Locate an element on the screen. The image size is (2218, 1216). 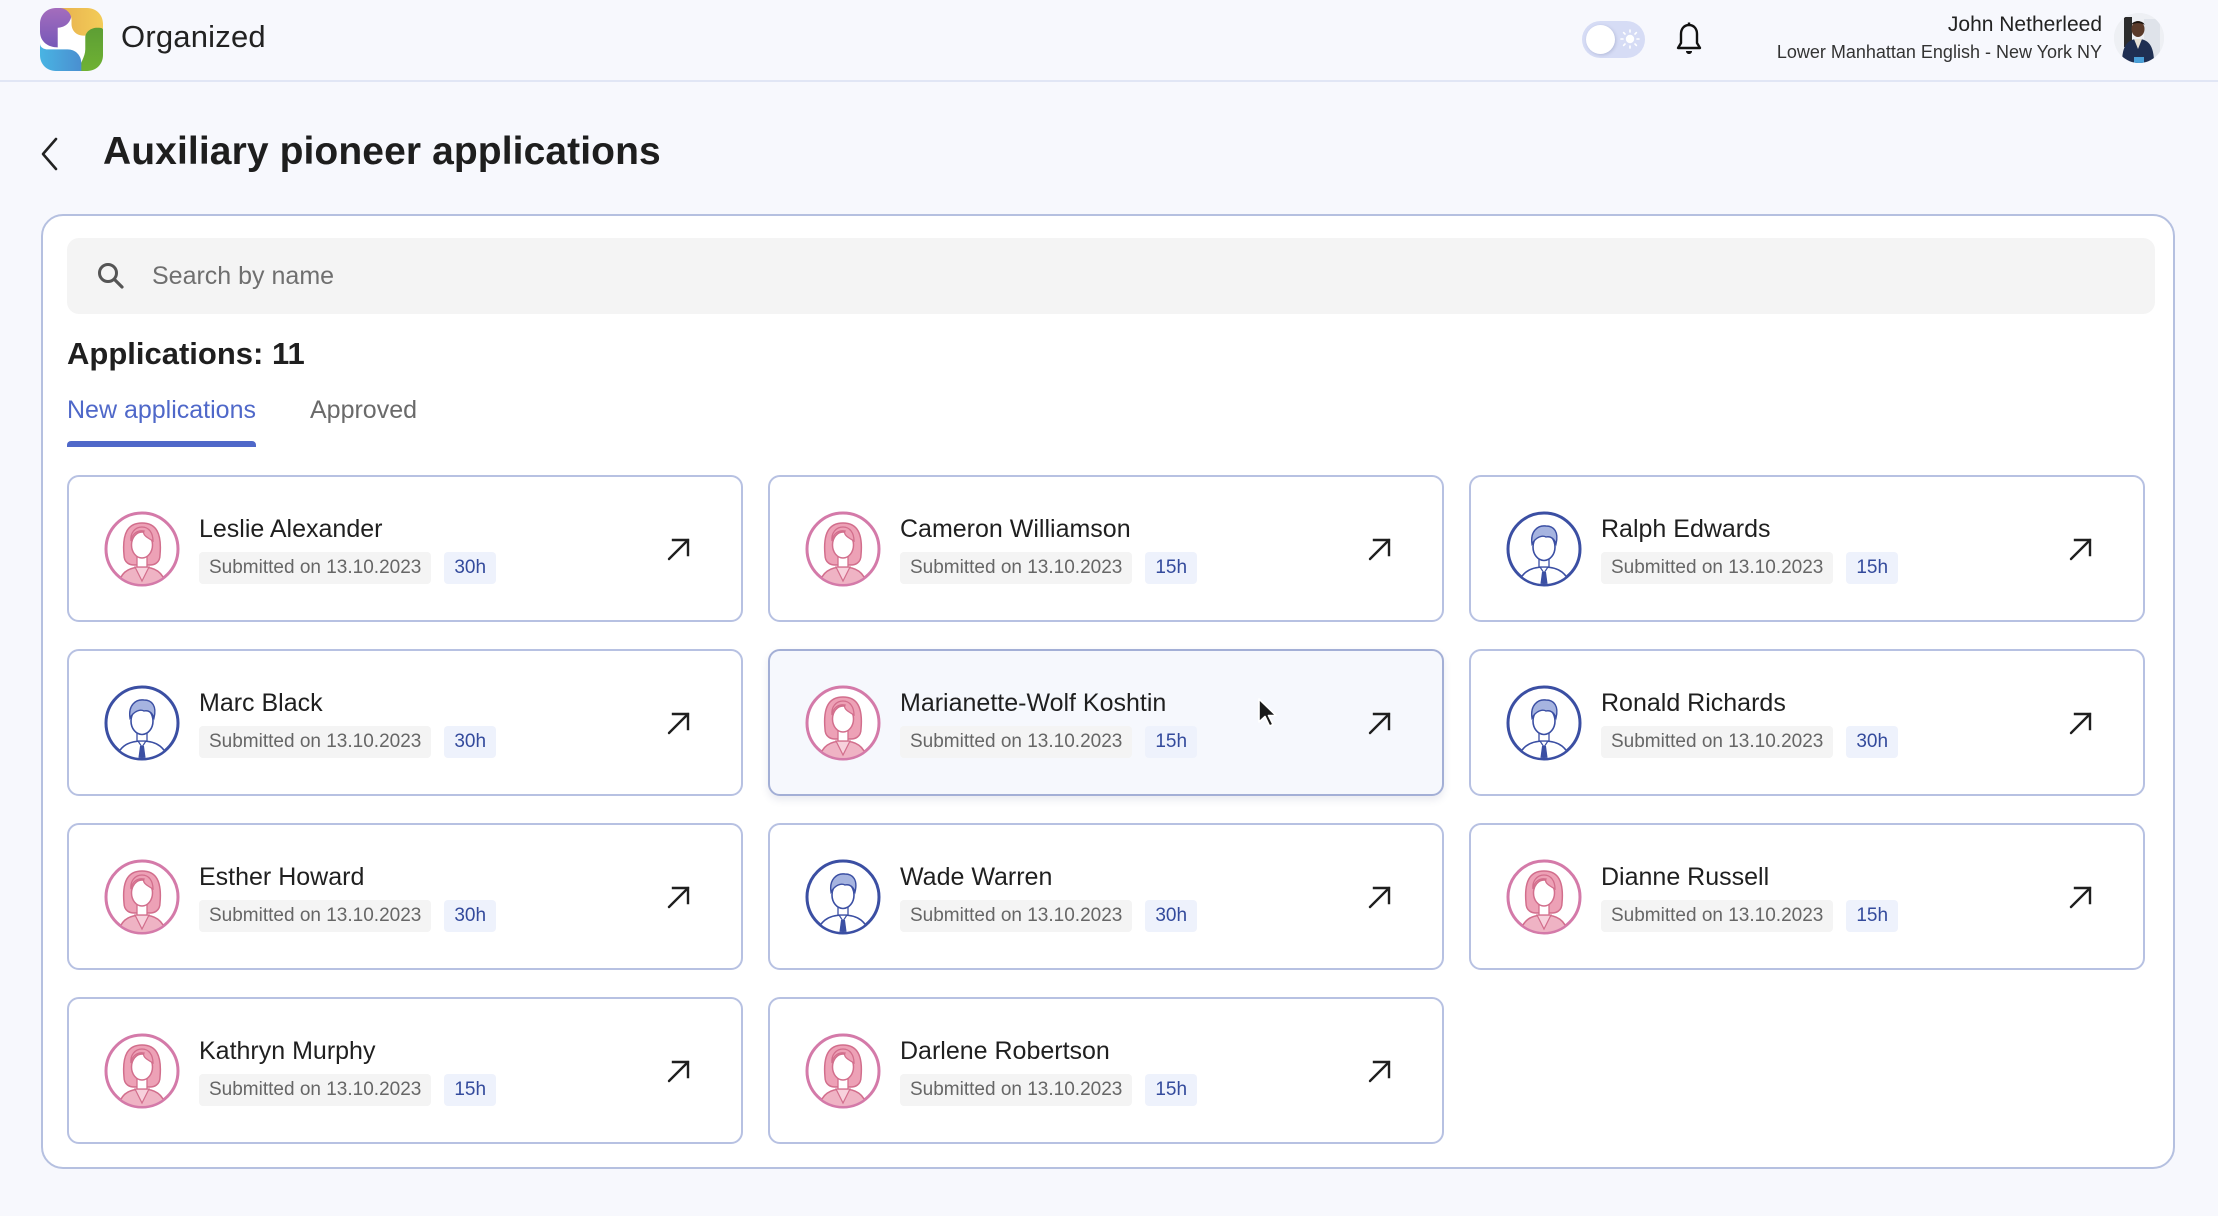
applications-count: Applications: 11 is located at coordinates (186, 353).